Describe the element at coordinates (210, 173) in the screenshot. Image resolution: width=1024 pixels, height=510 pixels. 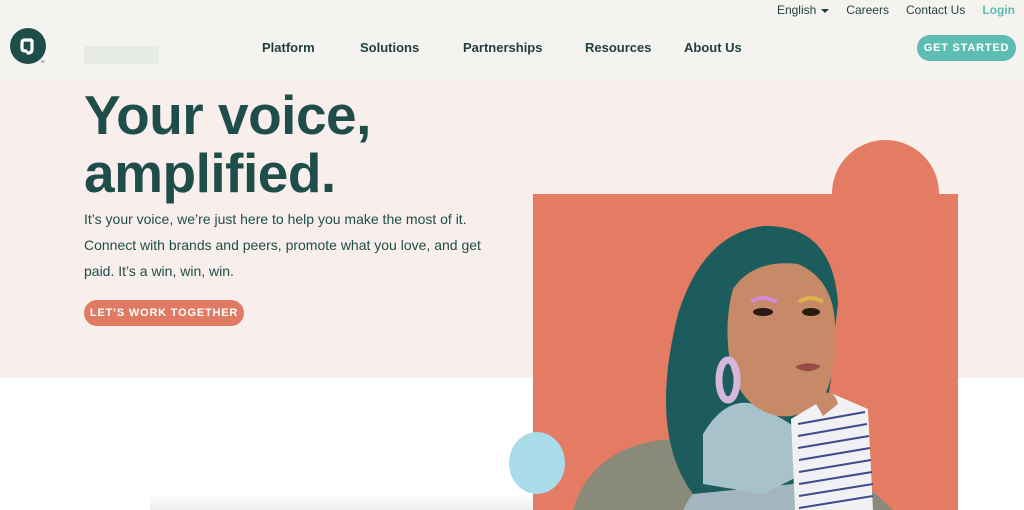
I see `headline-line-2: amplified.` at that location.